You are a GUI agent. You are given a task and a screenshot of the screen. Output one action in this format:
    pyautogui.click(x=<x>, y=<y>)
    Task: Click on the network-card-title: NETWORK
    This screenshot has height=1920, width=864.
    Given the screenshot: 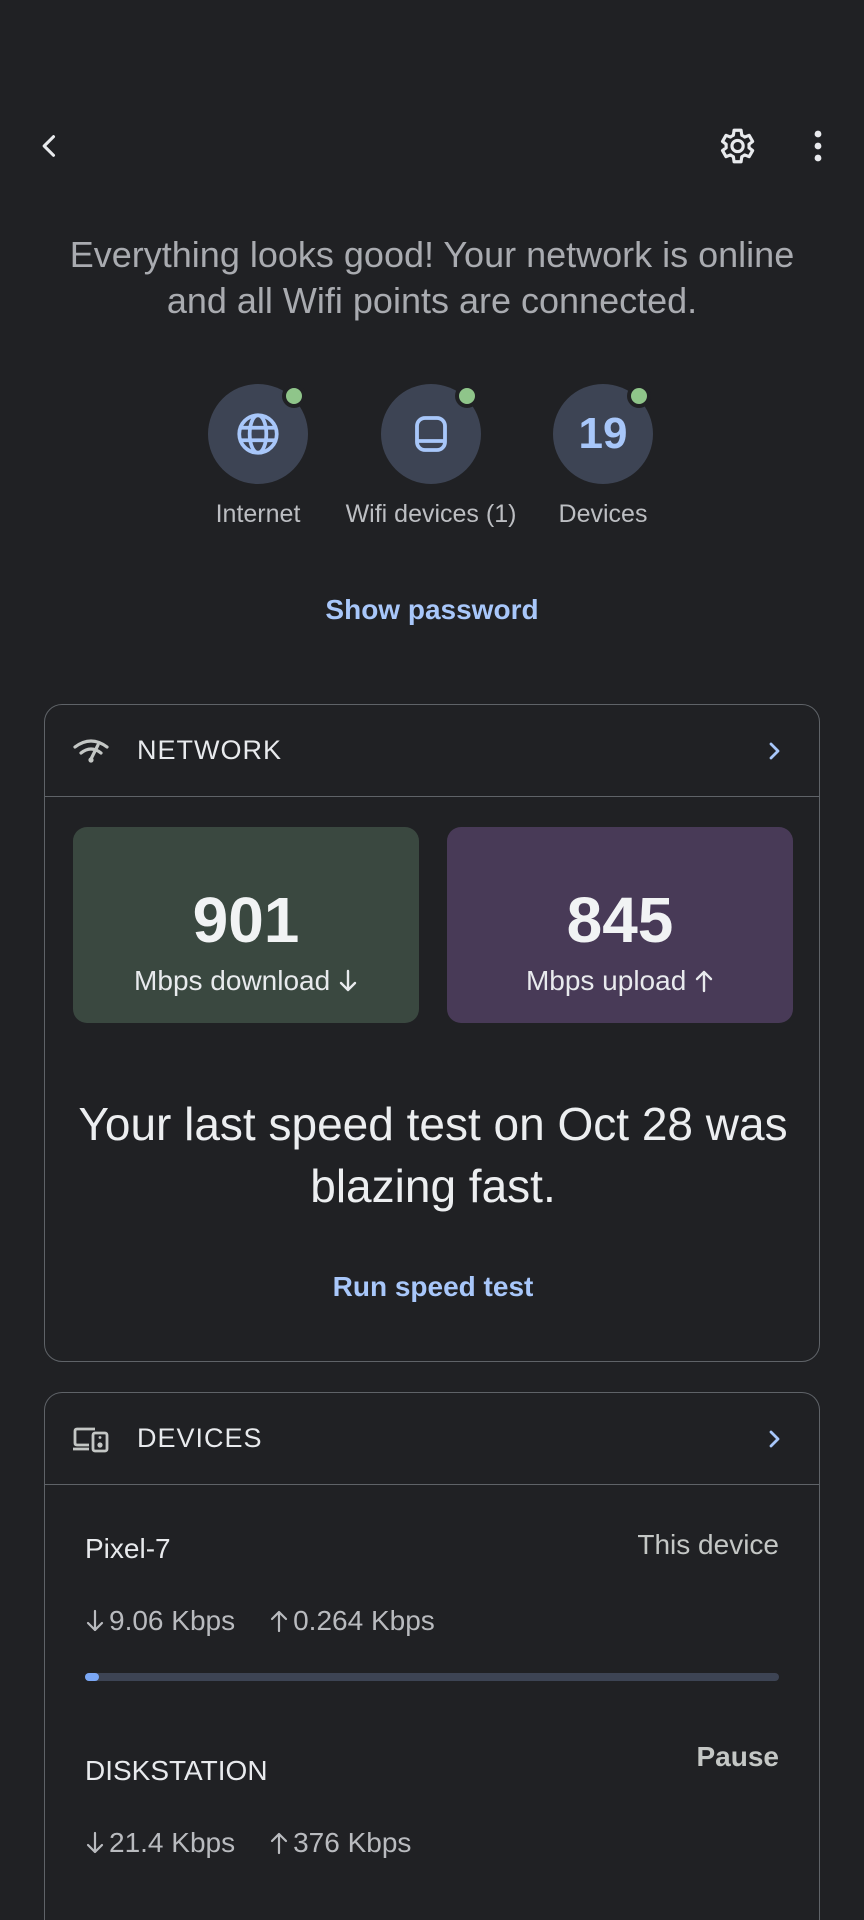 What is the action you would take?
    pyautogui.click(x=209, y=750)
    